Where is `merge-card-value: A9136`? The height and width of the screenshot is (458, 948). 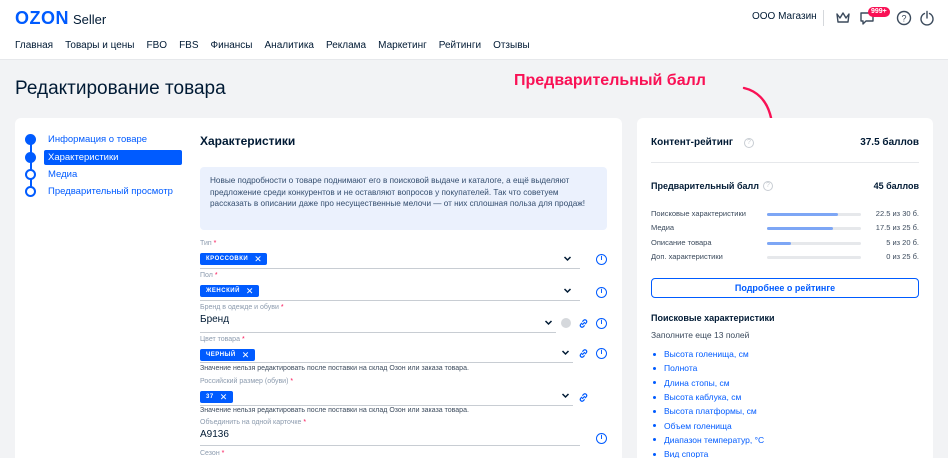
merge-card-value: A9136 is located at coordinates (403, 434).